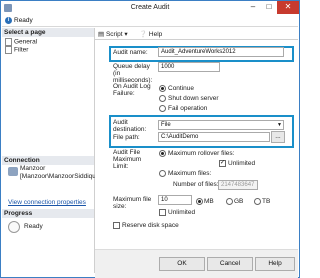 Image resolution: width=320 pixels, height=278 pixels. Describe the element at coordinates (48, 160) in the screenshot. I see `connection-header: Connection` at that location.